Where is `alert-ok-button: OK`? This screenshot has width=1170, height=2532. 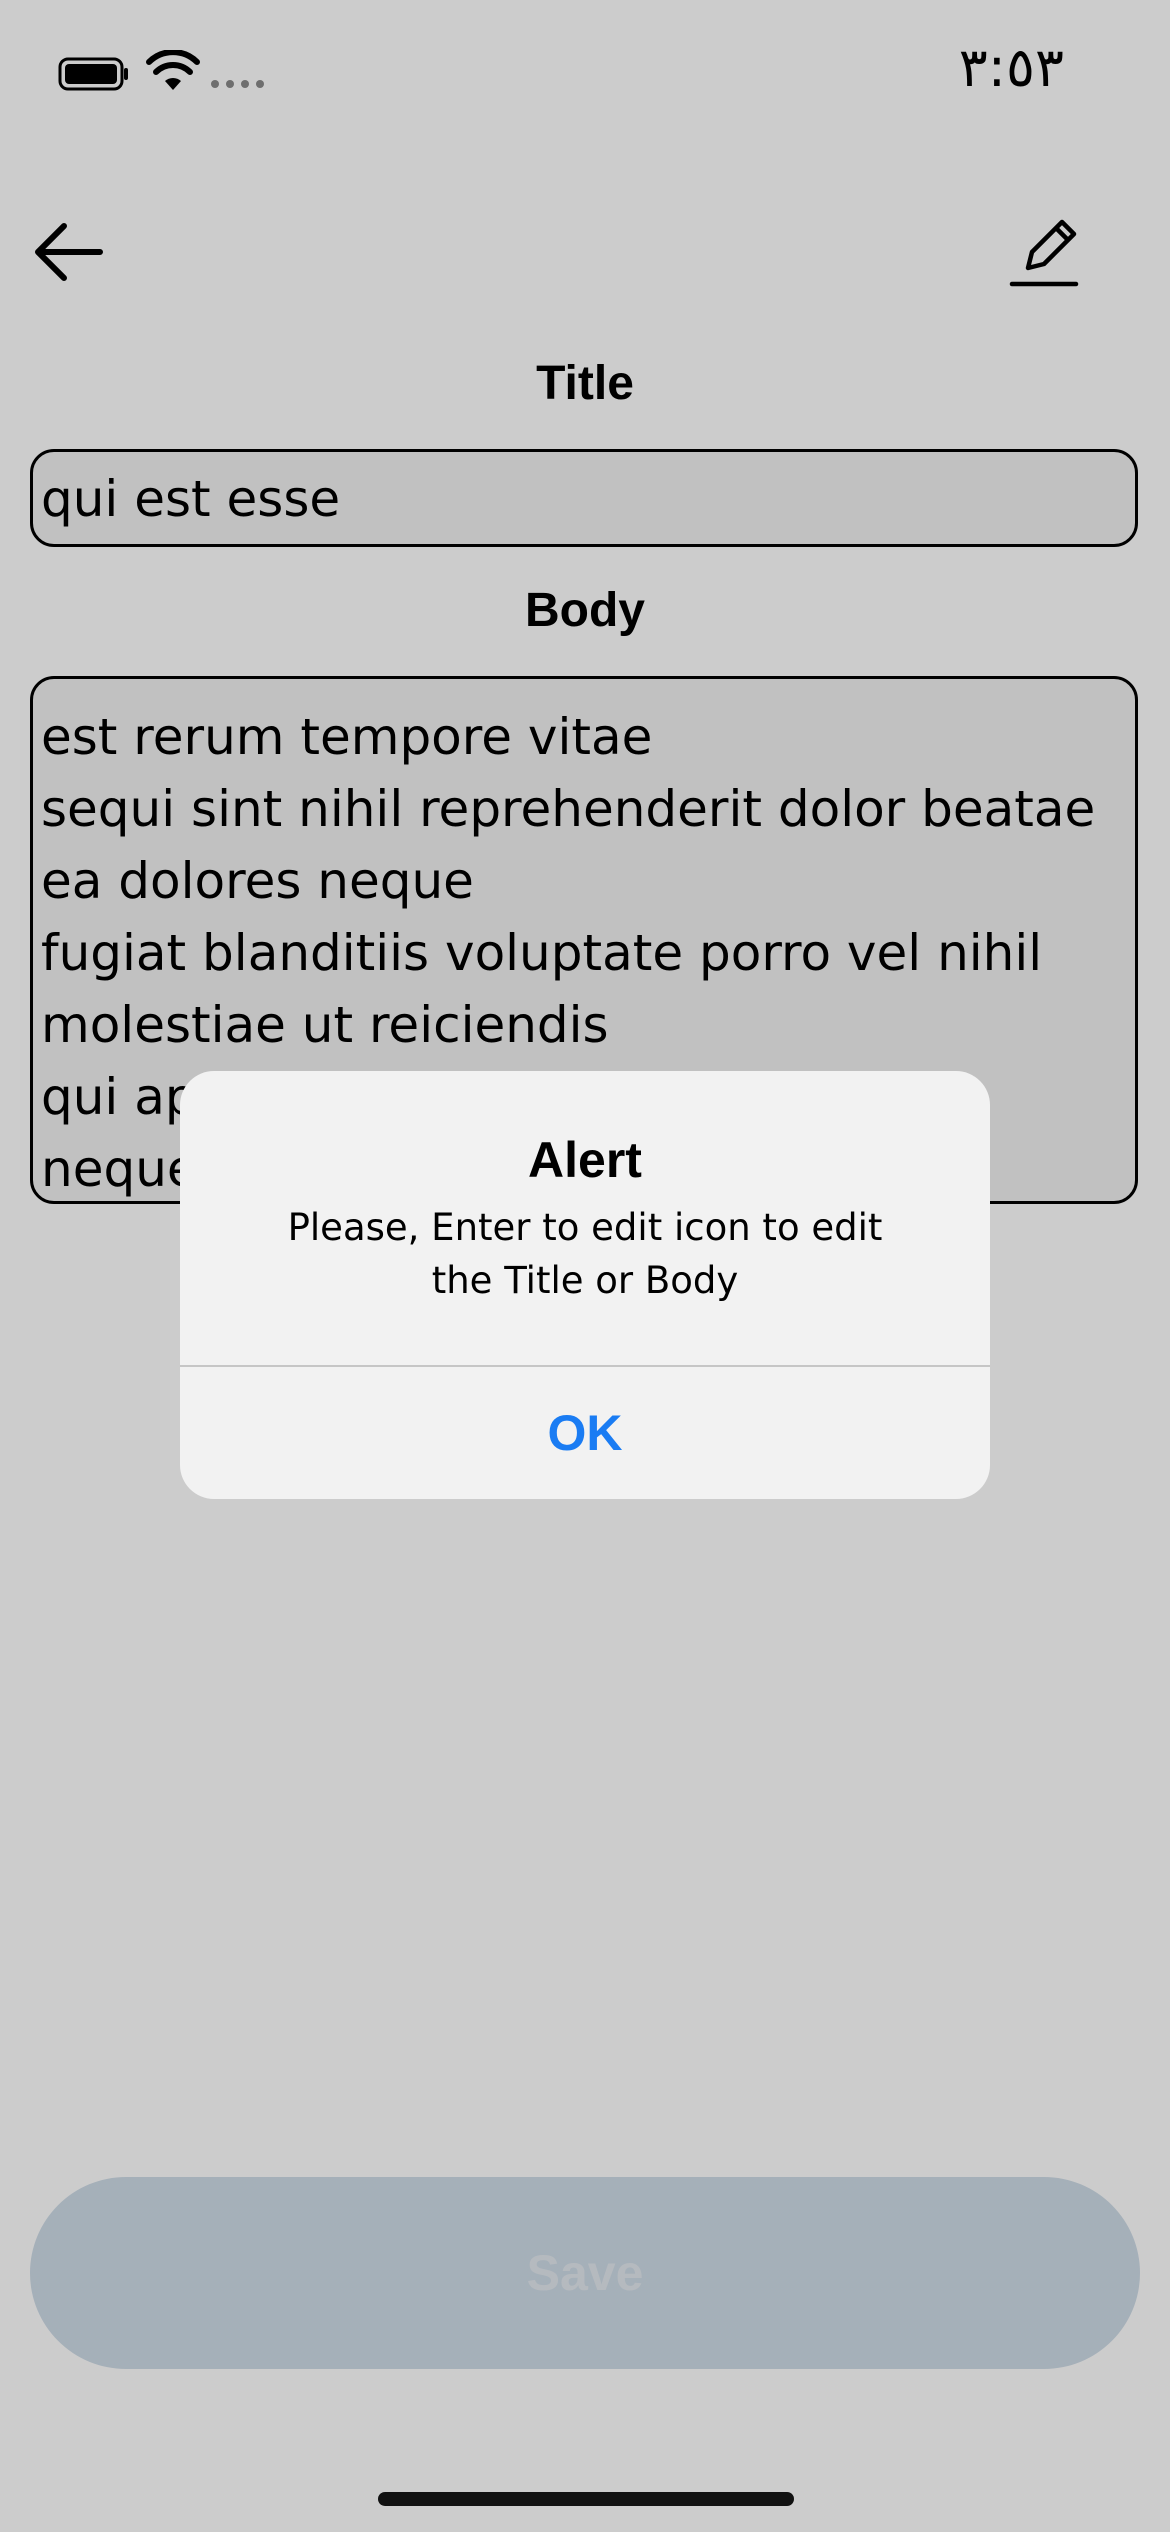 alert-ok-button: OK is located at coordinates (585, 1433).